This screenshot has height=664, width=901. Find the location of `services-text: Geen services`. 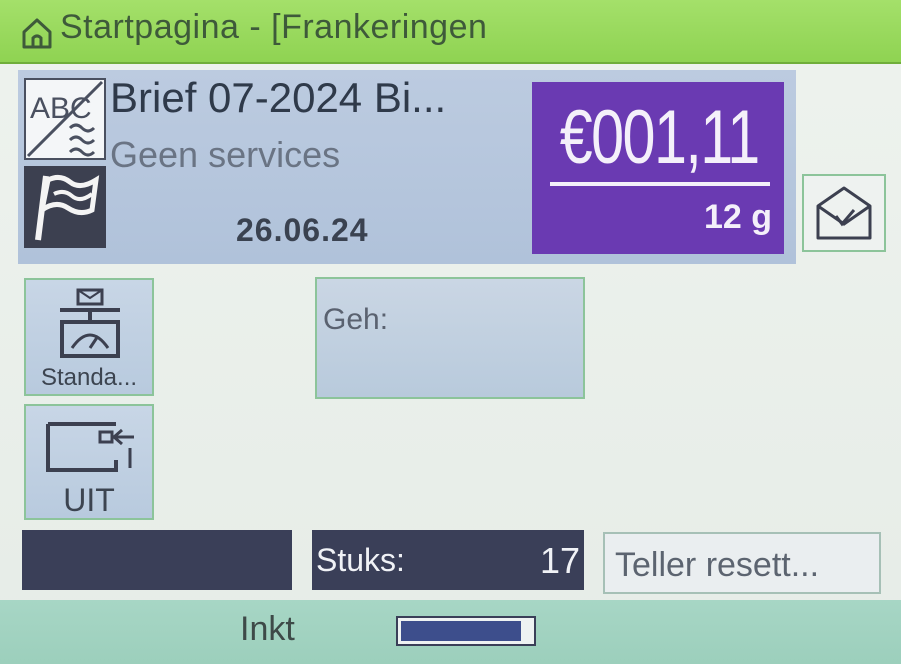

services-text: Geen services is located at coordinates (225, 154).